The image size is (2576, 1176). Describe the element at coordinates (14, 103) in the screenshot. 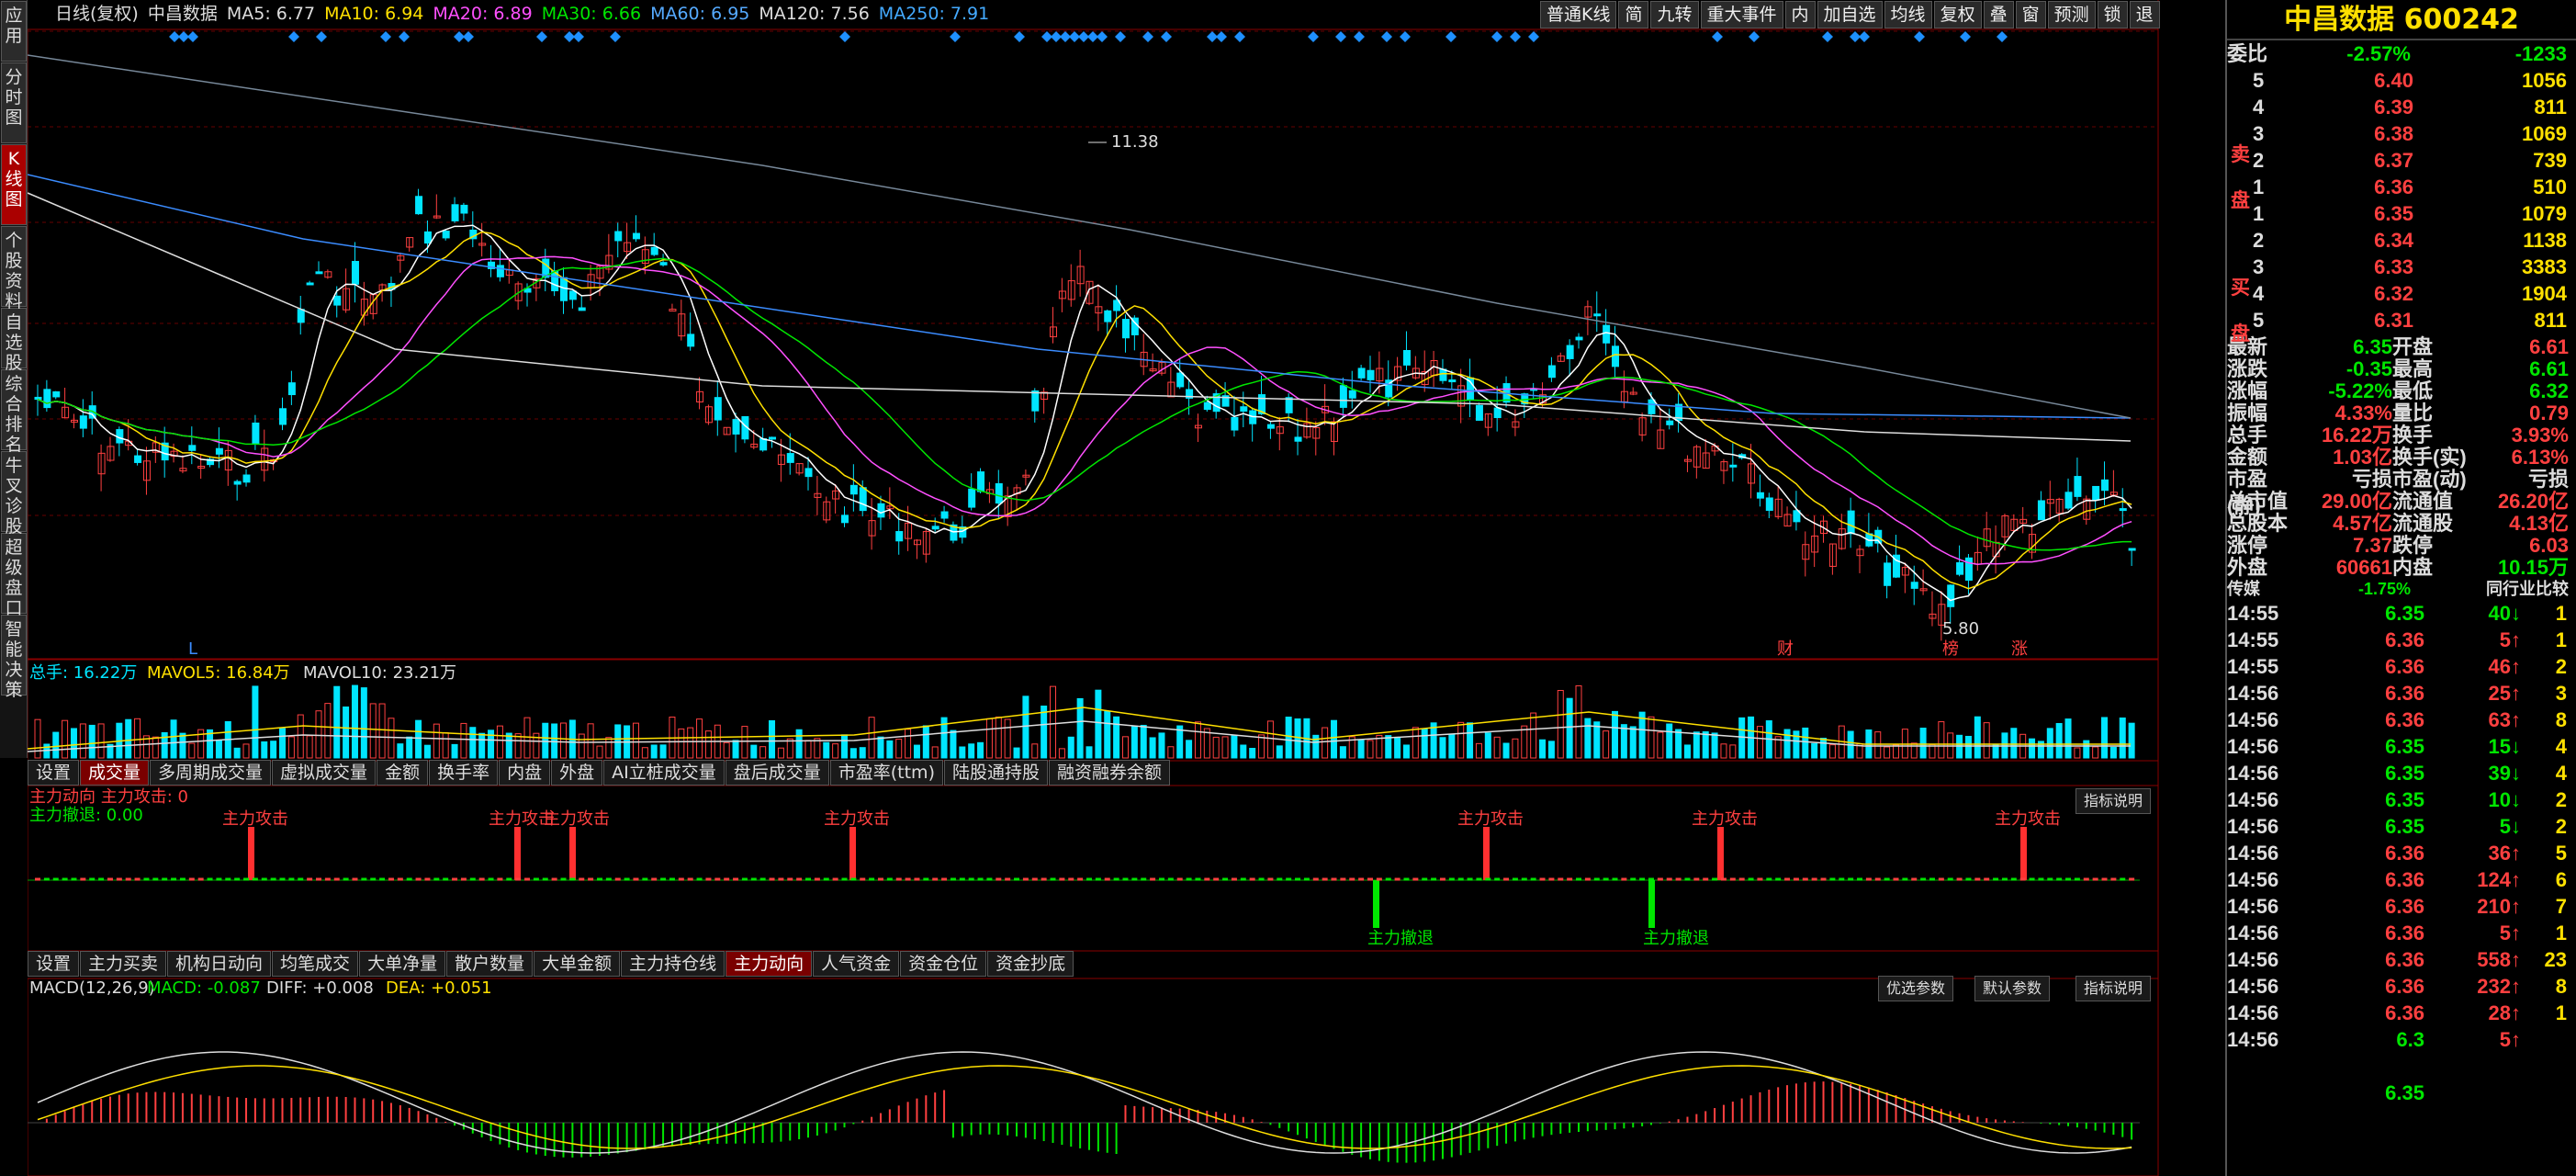

I see `sidebar-btn-1: 分时图` at that location.